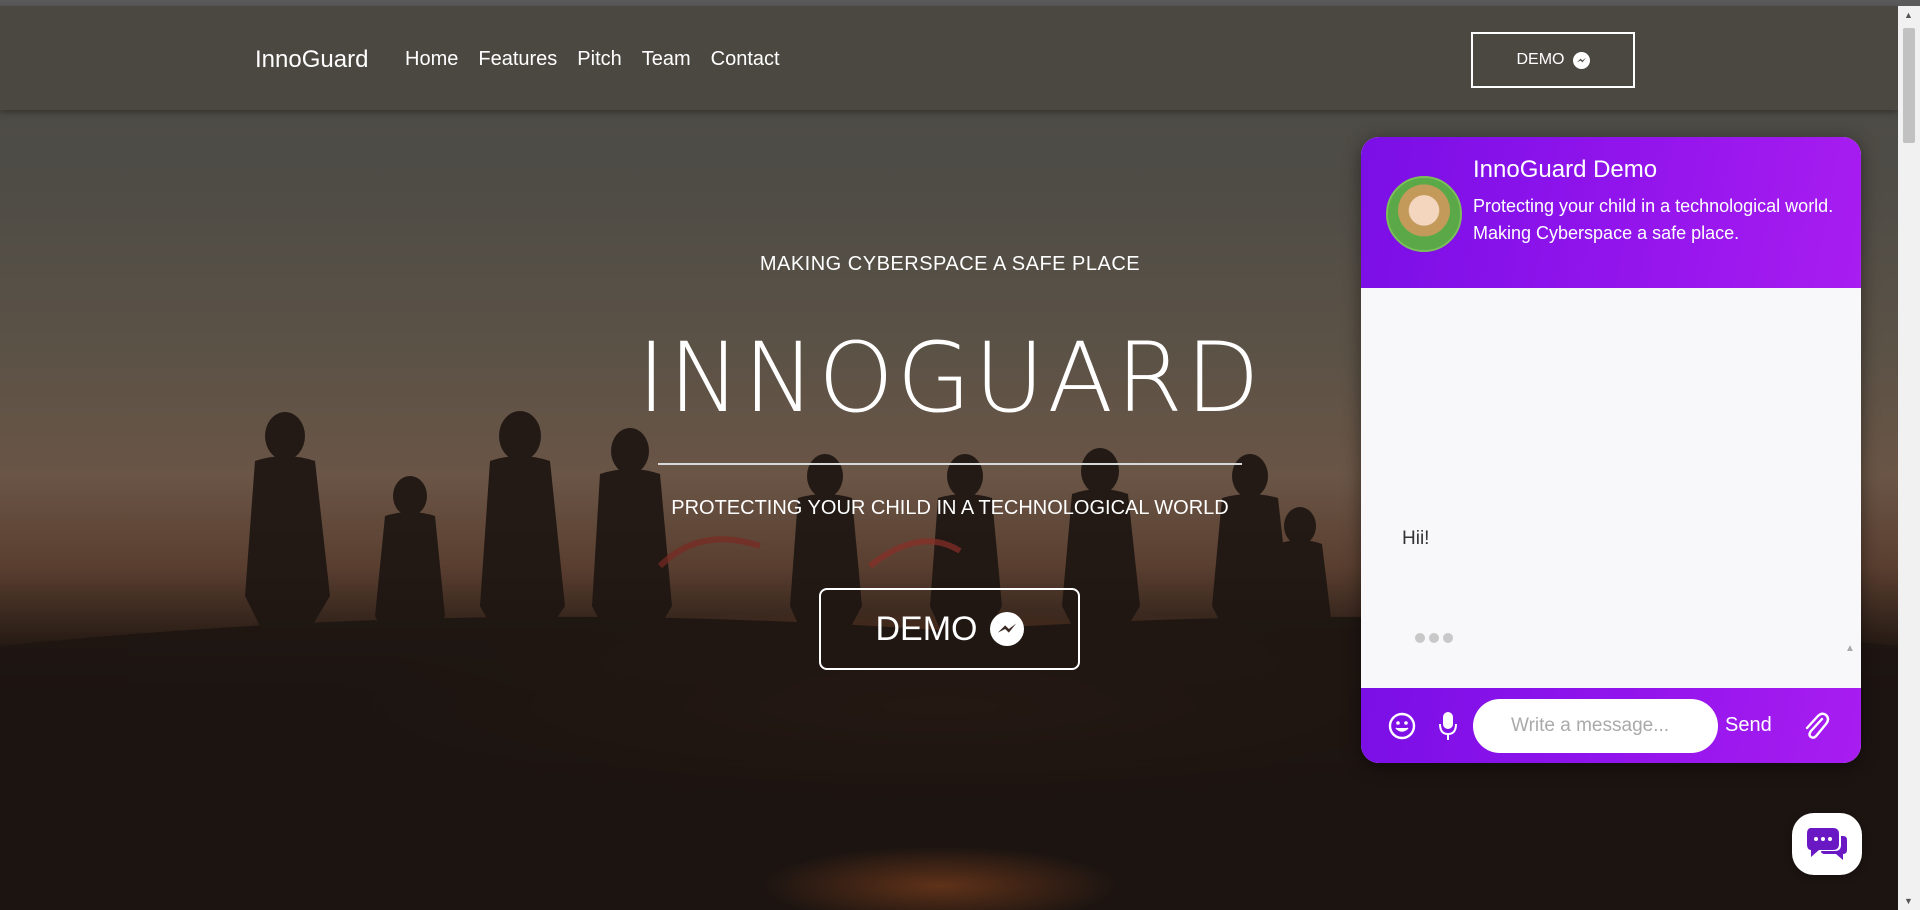 Image resolution: width=1920 pixels, height=910 pixels. I want to click on scrollbar-thumb, so click(1909, 85).